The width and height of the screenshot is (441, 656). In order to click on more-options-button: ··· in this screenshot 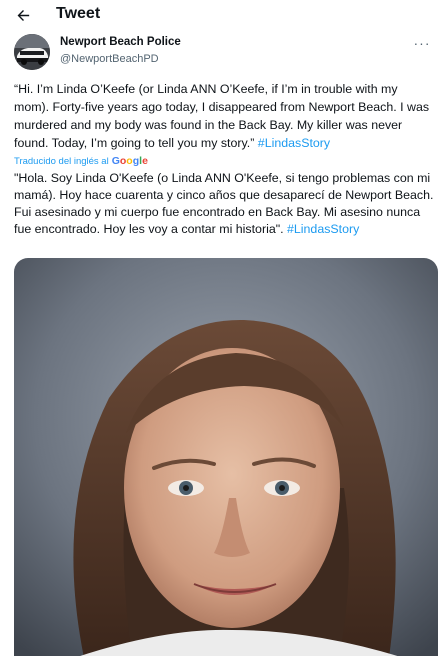, I will do `click(422, 43)`.